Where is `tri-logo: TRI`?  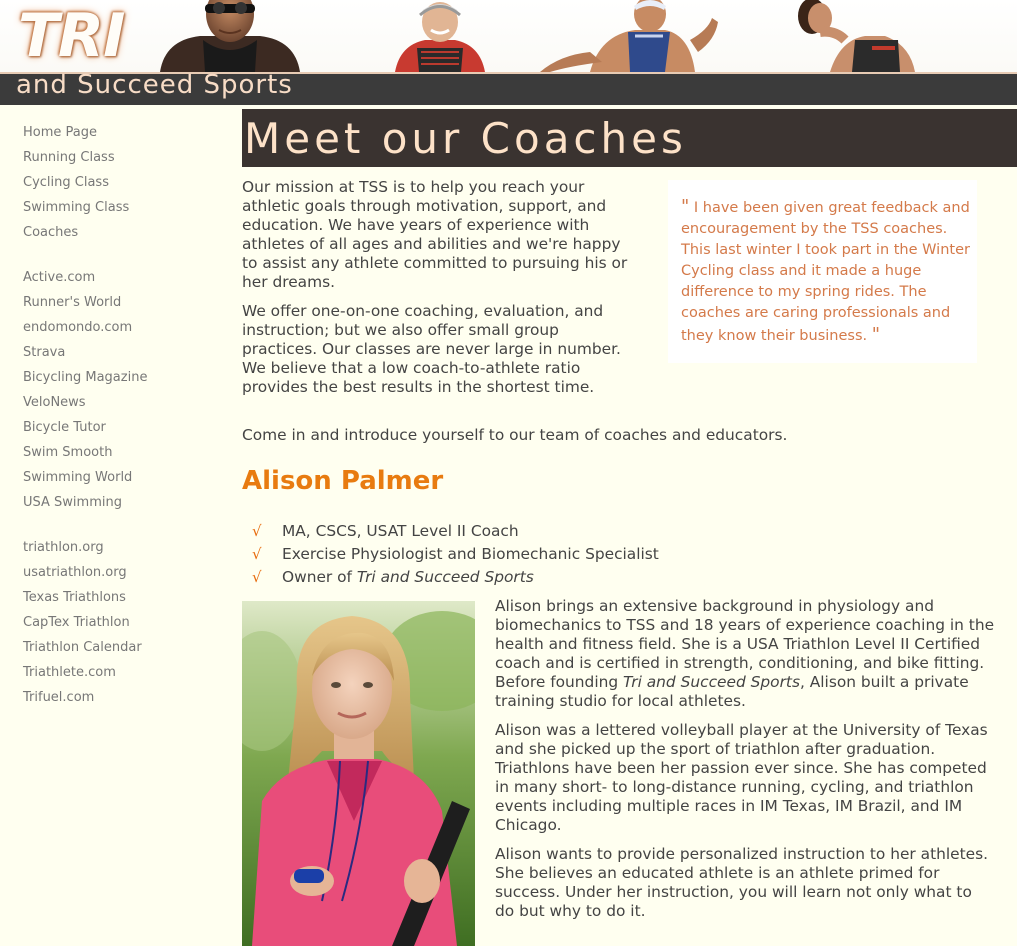
tri-logo: TRI is located at coordinates (71, 36).